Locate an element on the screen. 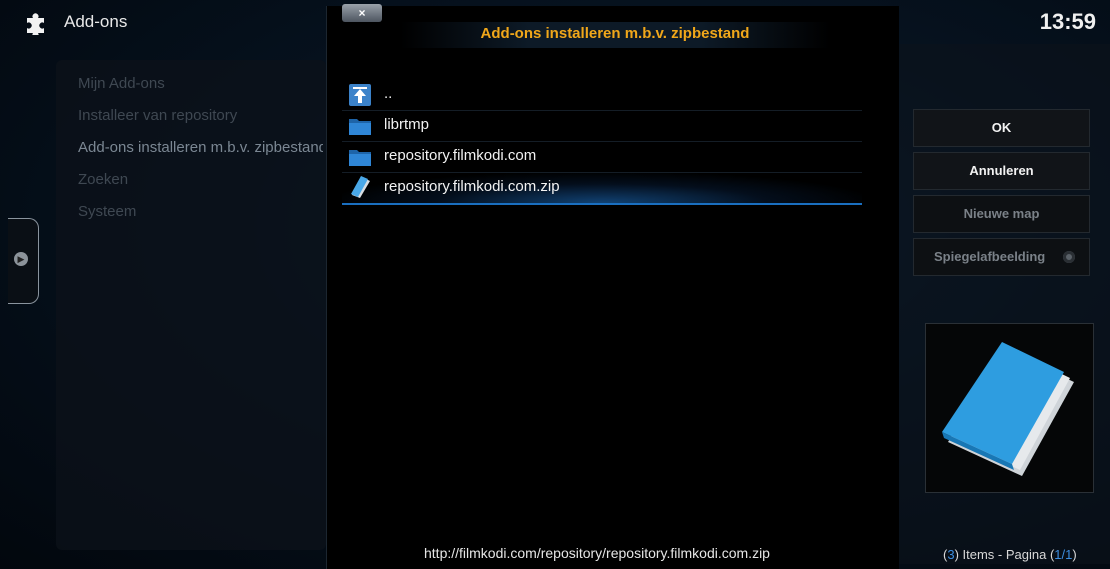  file-name: .. is located at coordinates (388, 93).